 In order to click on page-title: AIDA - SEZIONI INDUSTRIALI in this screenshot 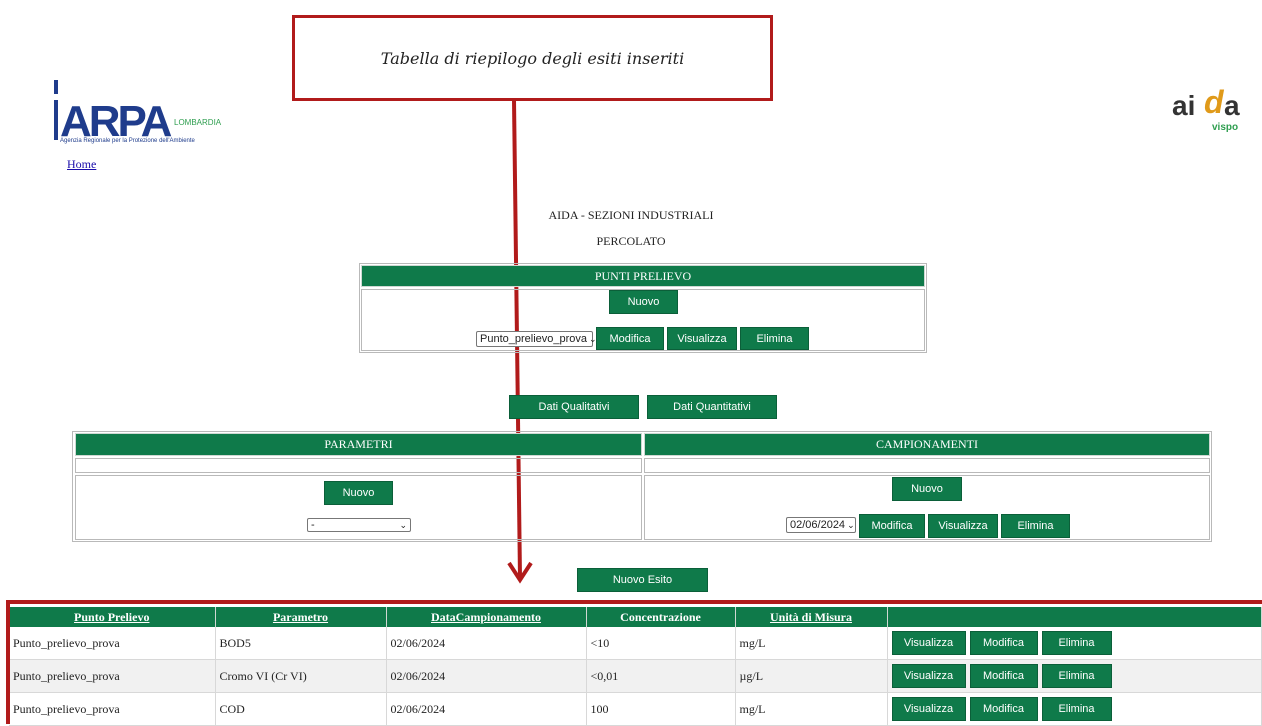, I will do `click(631, 215)`.